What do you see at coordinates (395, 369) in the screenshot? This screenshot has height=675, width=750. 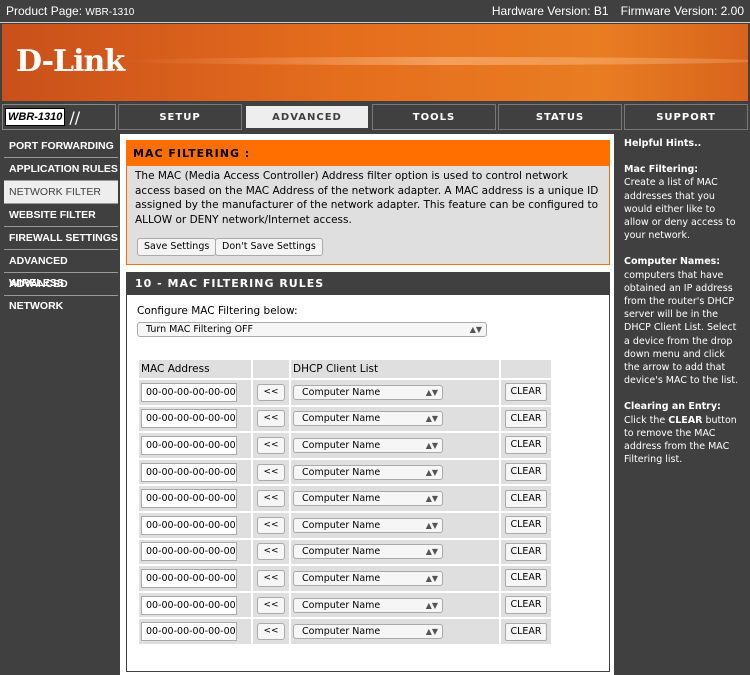 I see `header-dhcp: DHCP Client List` at bounding box center [395, 369].